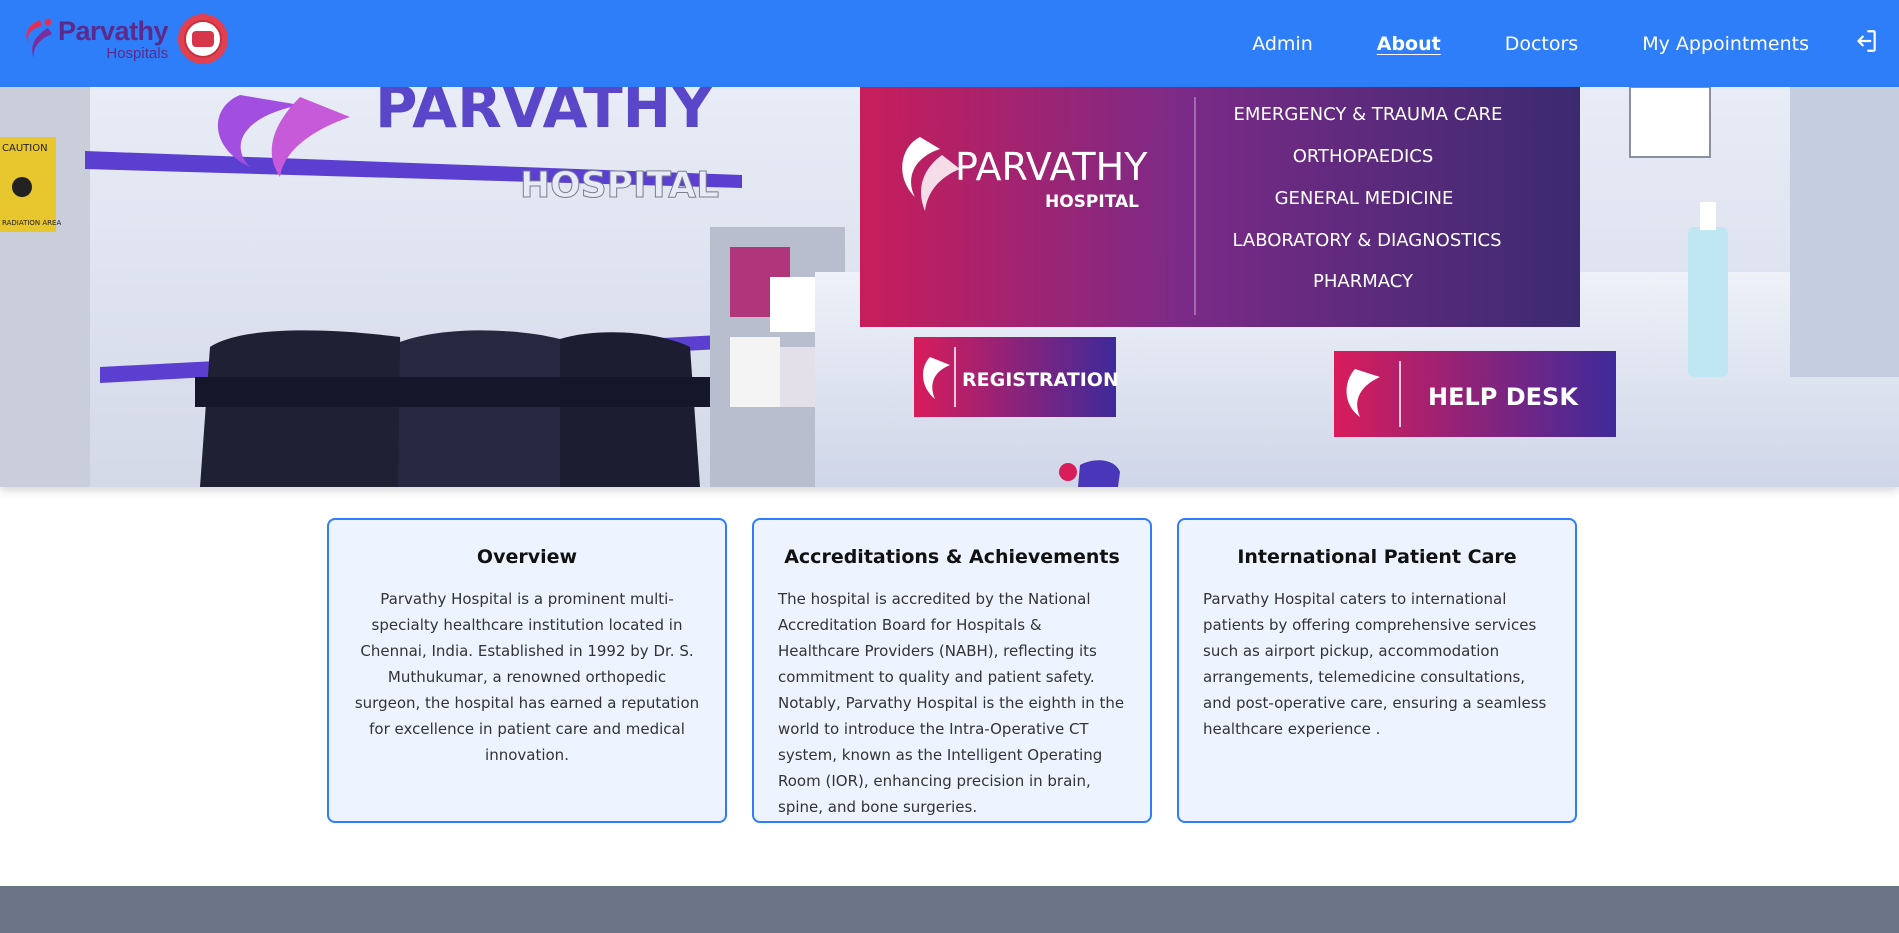 Image resolution: width=1899 pixels, height=933 pixels. I want to click on card-title: Accreditations & Achievements, so click(952, 557).